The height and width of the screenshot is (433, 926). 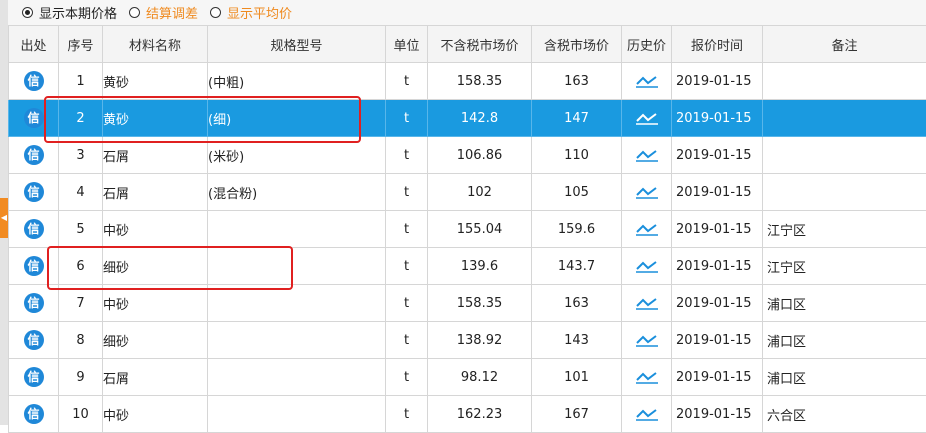 I want to click on column-header-seq: 序号, so click(x=81, y=44).